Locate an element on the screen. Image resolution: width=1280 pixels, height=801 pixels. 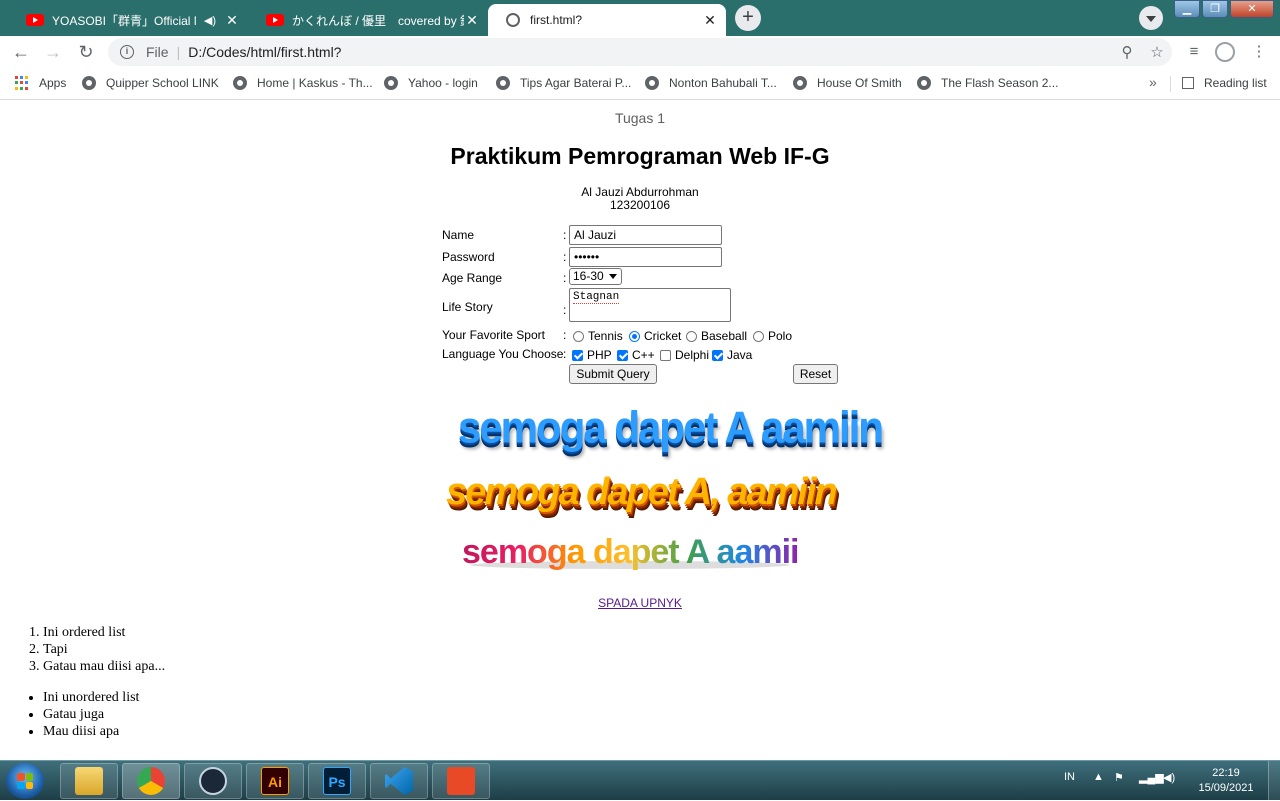
volume-icon: ◀) is located at coordinates (1169, 777).